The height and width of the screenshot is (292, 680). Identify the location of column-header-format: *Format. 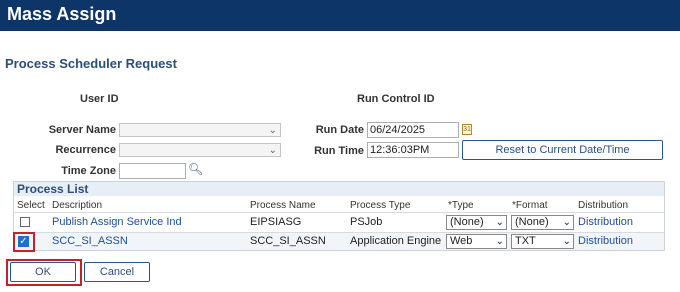
(530, 205).